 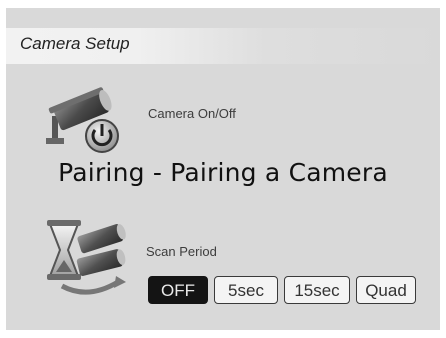 What do you see at coordinates (317, 290) in the screenshot?
I see `scan-15sec-button: 15sec` at bounding box center [317, 290].